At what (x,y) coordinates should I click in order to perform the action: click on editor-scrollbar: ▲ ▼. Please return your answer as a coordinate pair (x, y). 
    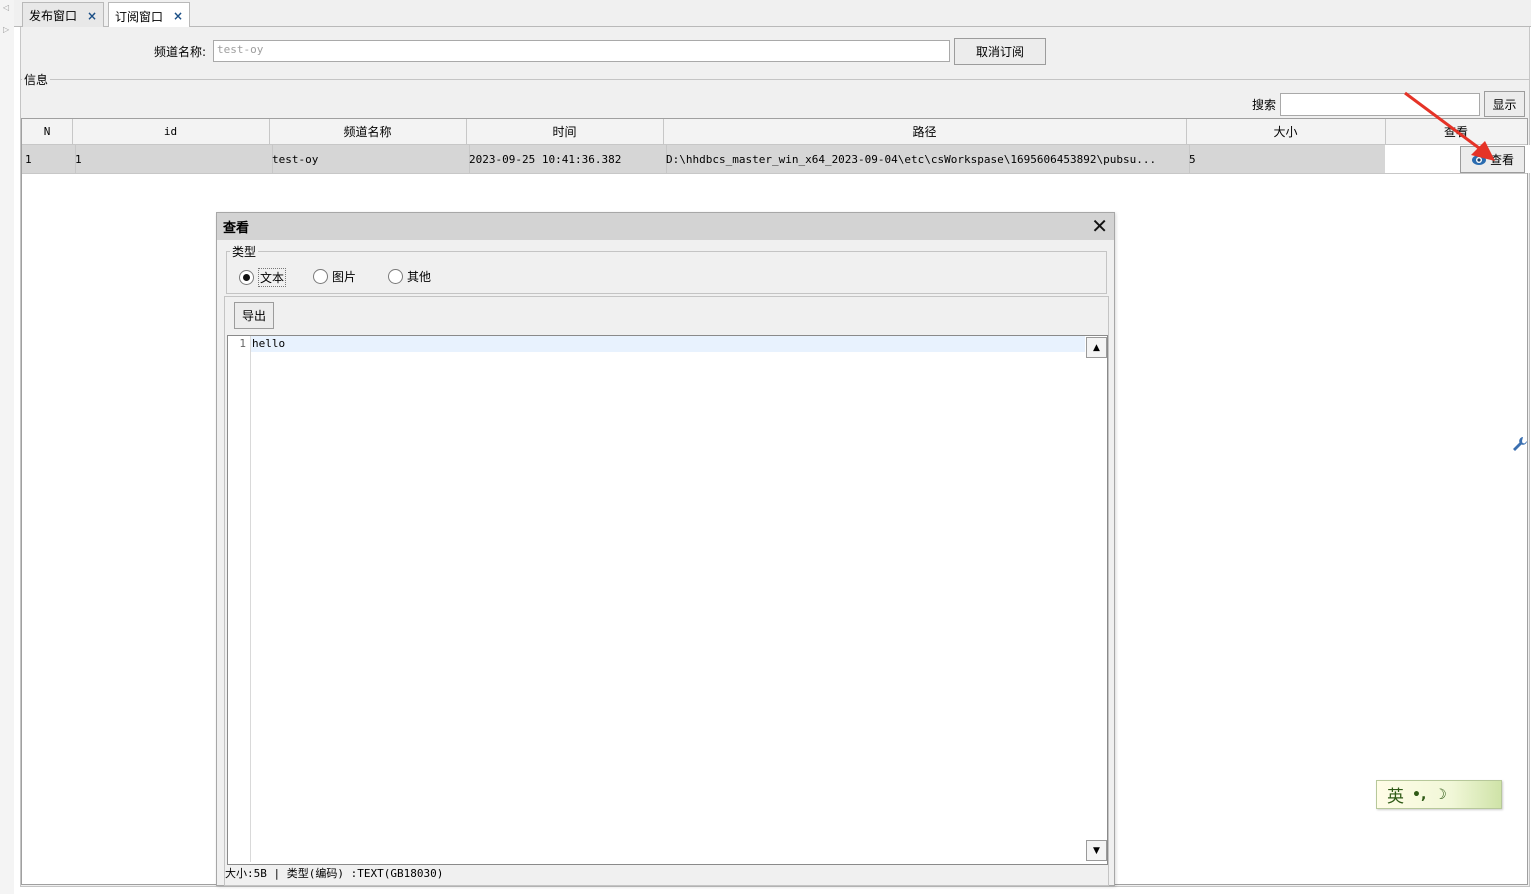
    Looking at the image, I should click on (1096, 599).